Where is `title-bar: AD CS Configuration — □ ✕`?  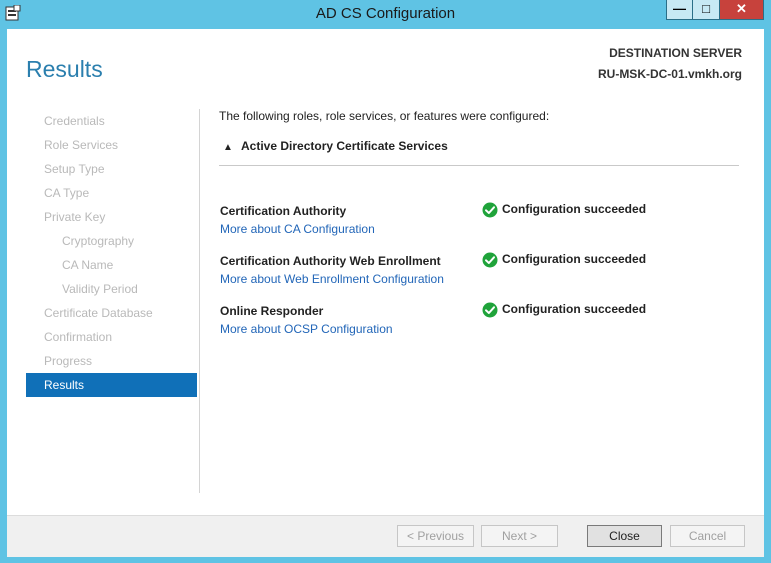 title-bar: AD CS Configuration — □ ✕ is located at coordinates (385, 14).